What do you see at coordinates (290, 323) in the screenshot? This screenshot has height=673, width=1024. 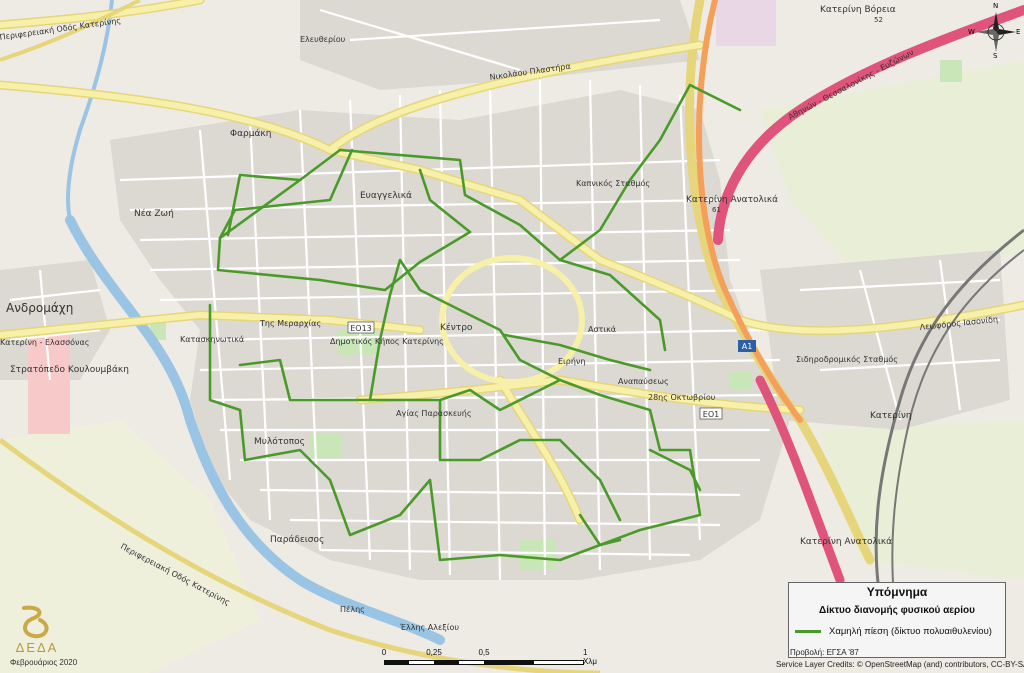 I see `label-merarxias: Της Μεραρχίας` at bounding box center [290, 323].